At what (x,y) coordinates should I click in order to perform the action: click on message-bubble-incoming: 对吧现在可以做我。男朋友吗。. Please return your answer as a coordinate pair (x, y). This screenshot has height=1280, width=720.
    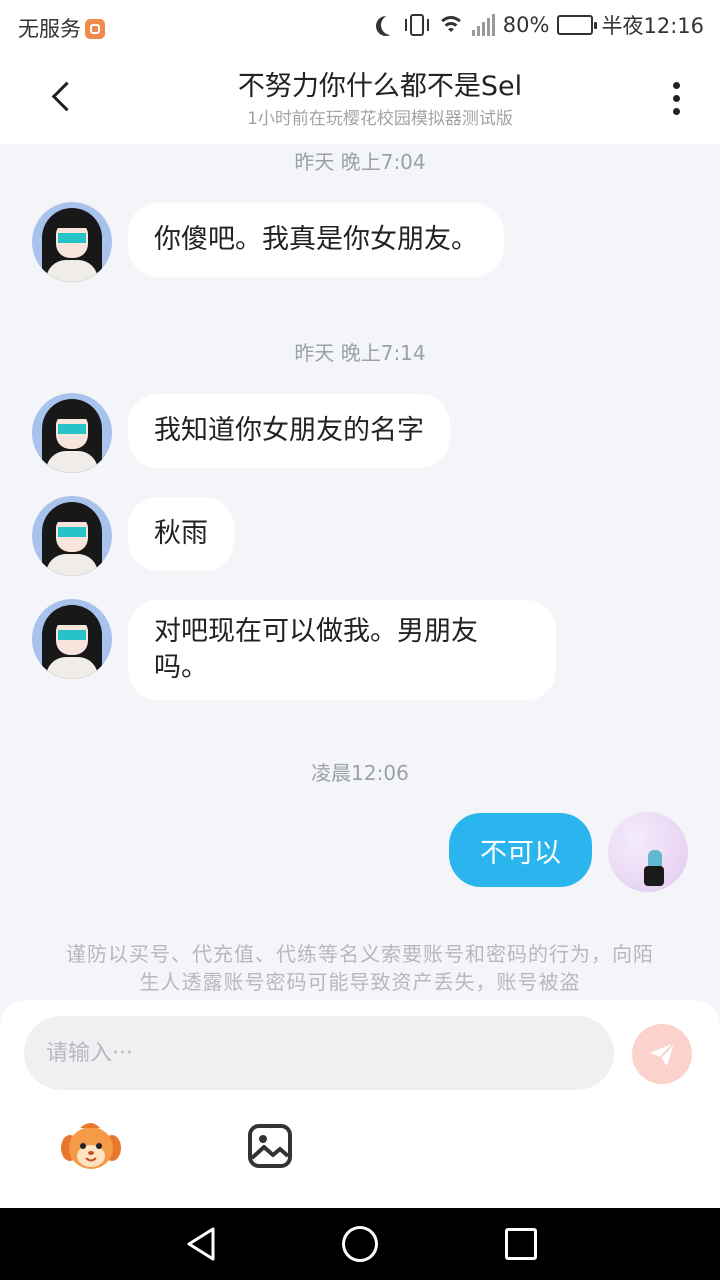
    Looking at the image, I should click on (342, 650).